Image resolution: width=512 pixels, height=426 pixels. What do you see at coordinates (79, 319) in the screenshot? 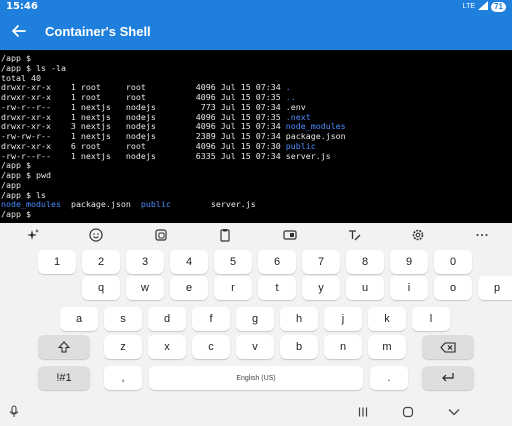
I see `key-a: a` at bounding box center [79, 319].